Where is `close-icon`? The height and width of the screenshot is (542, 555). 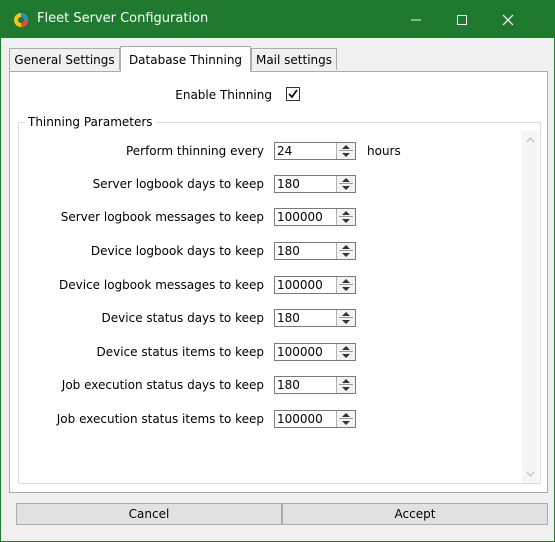
close-icon is located at coordinates (508, 19).